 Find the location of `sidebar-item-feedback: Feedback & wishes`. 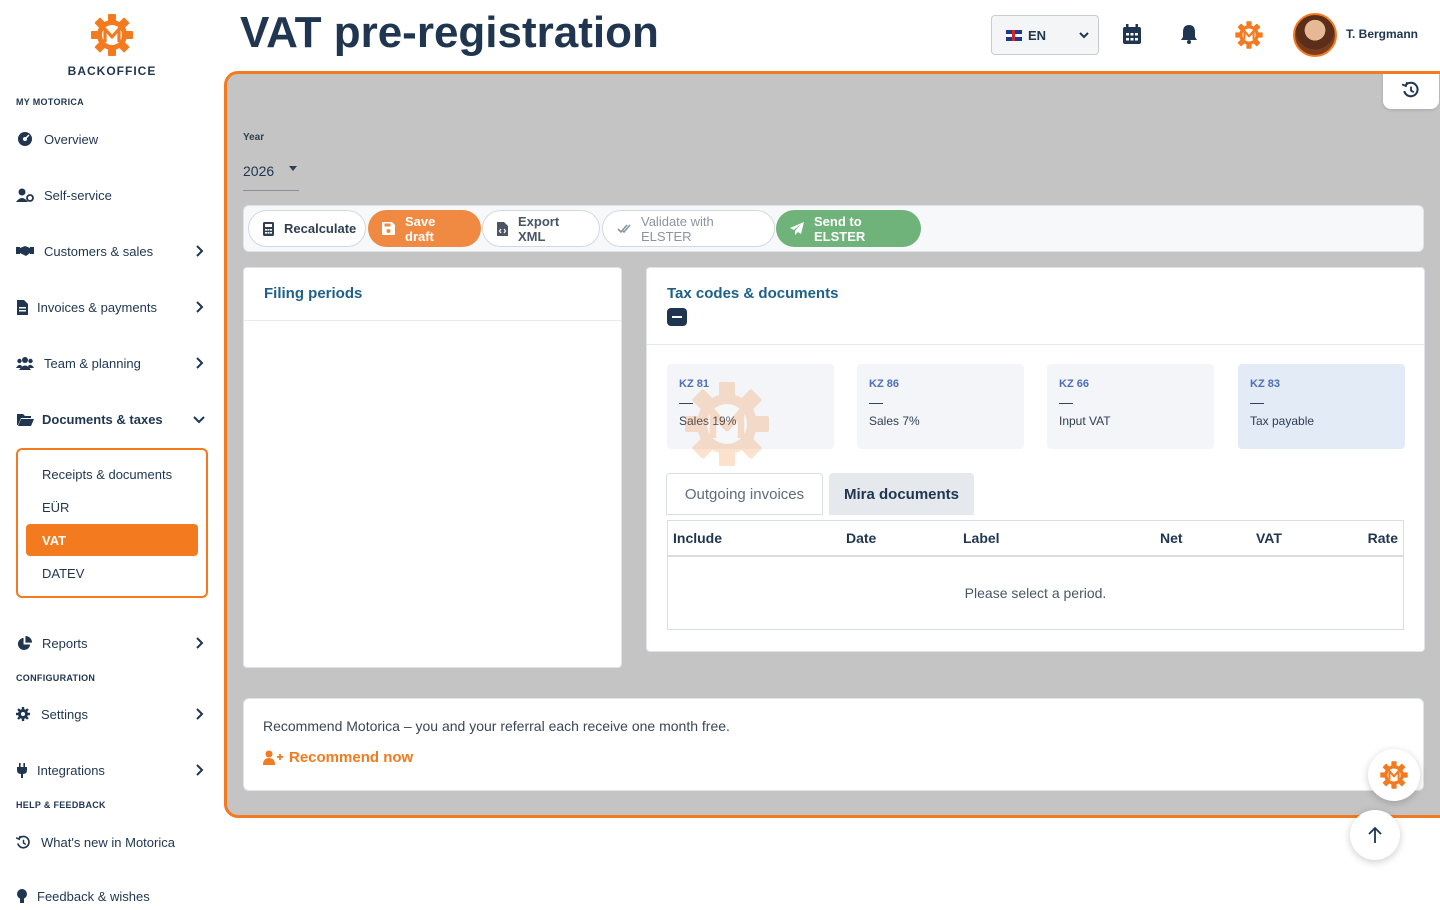

sidebar-item-feedback: Feedback & wishes is located at coordinates (113, 896).